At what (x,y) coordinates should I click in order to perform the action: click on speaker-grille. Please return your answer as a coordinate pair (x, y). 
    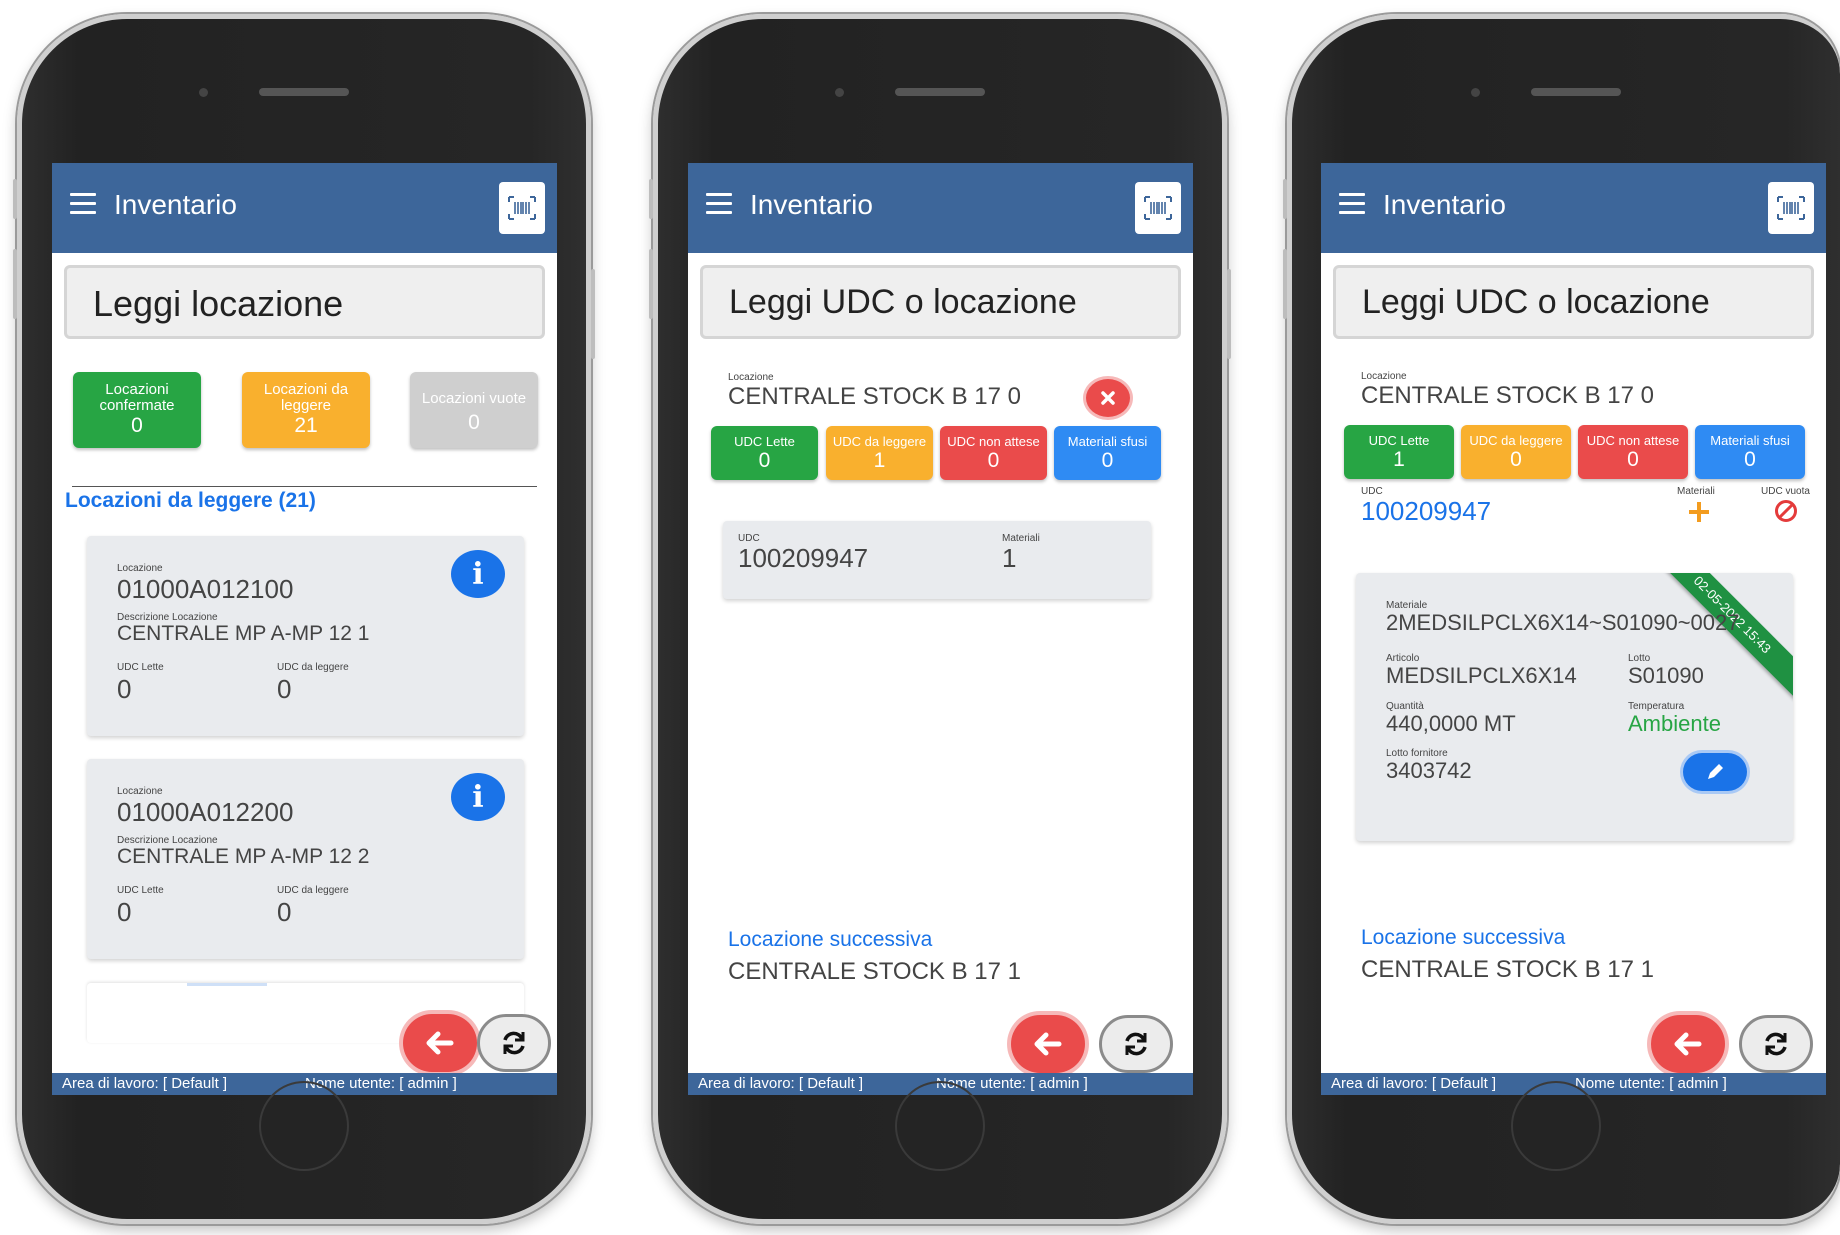
    Looking at the image, I should click on (1576, 92).